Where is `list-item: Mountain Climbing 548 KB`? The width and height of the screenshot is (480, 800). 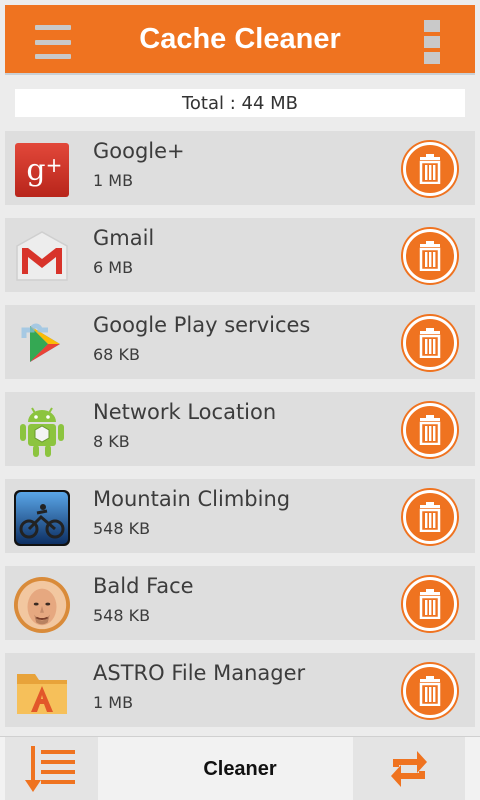
list-item: Mountain Climbing 548 KB is located at coordinates (240, 516).